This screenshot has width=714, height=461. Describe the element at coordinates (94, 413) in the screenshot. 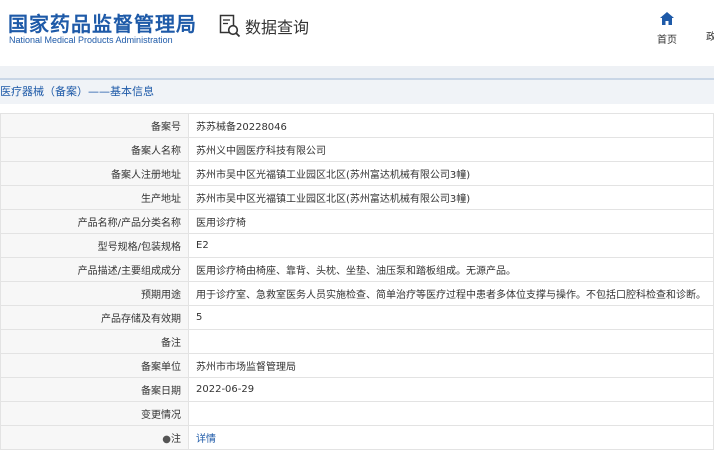

I see `row-label: 变更情况` at that location.